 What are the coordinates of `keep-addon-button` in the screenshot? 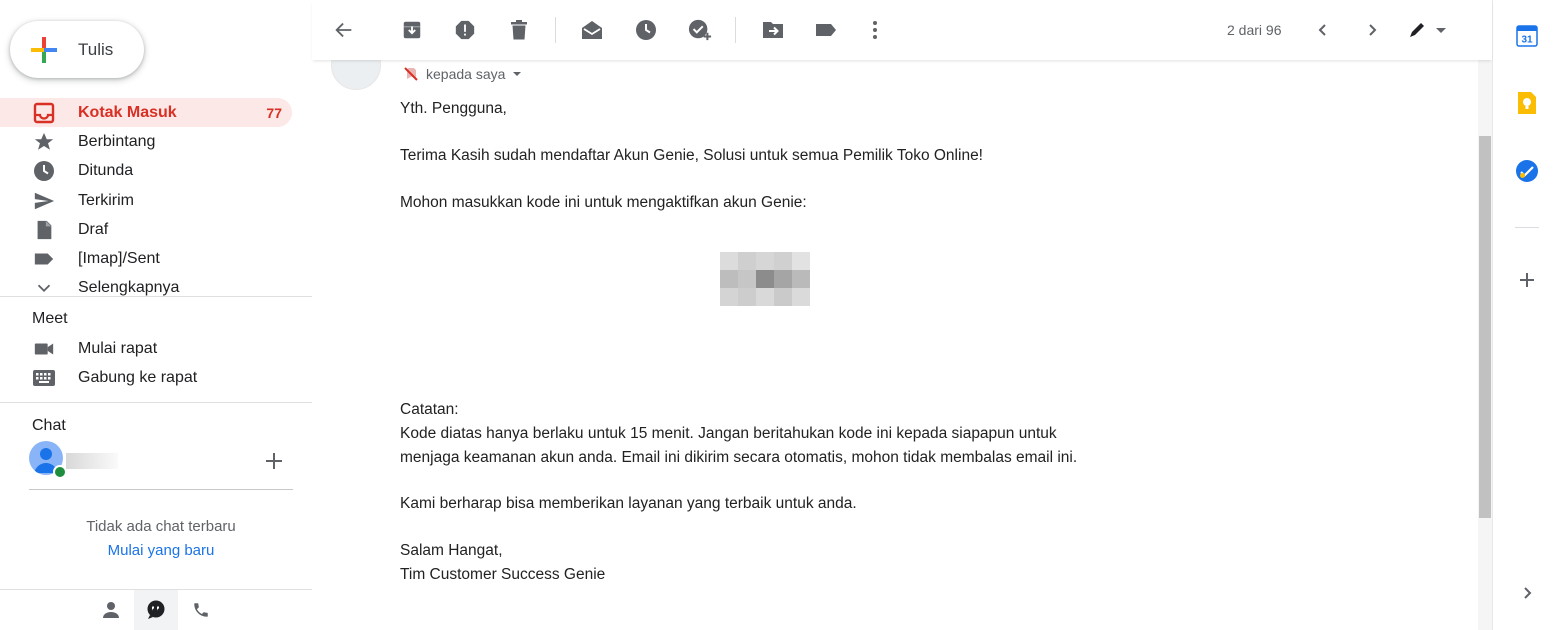 It's located at (1527, 103).